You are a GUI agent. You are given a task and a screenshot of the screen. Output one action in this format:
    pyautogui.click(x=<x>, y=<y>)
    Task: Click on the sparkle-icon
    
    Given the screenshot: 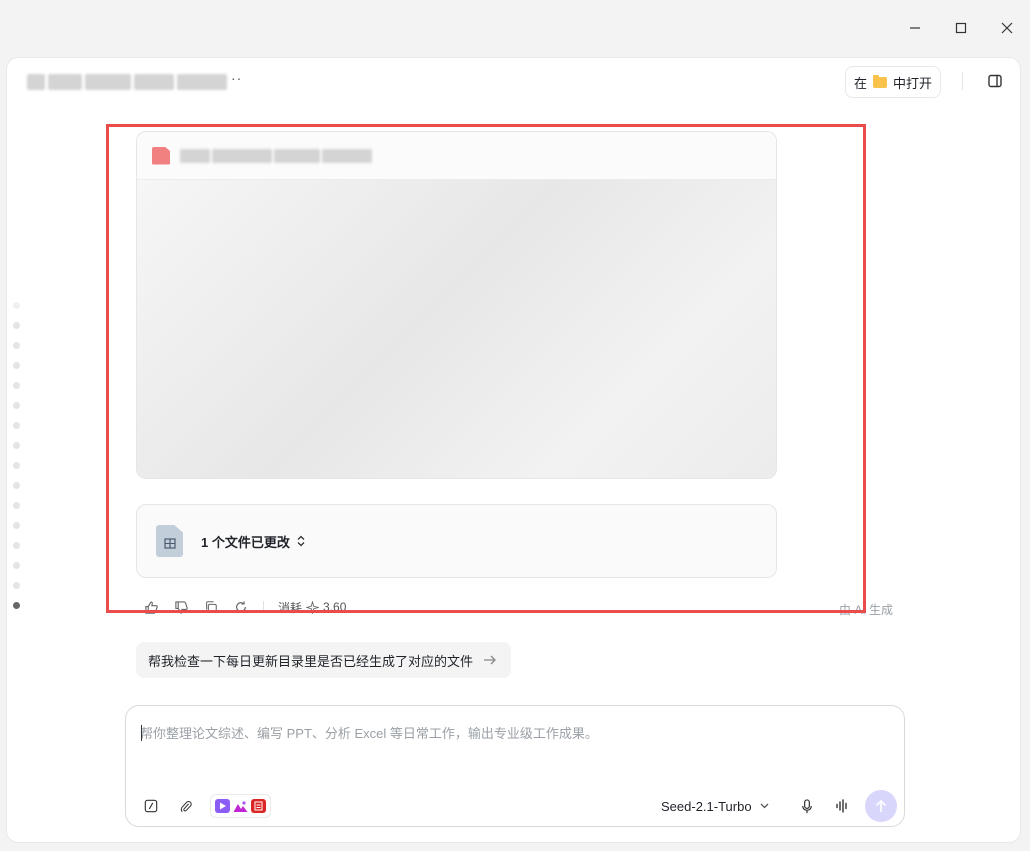 What is the action you would take?
    pyautogui.click(x=313, y=607)
    